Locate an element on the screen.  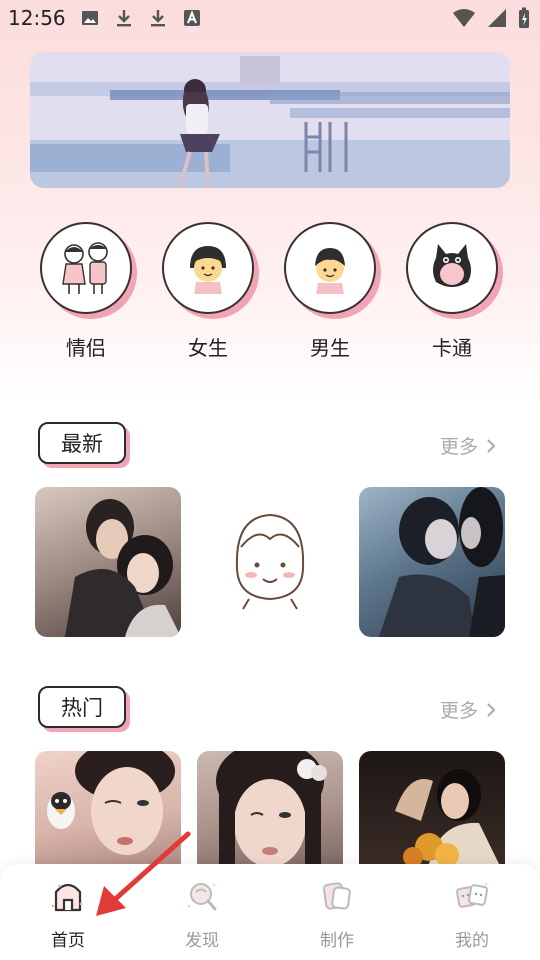
nav-label: 发现 is located at coordinates (202, 941).